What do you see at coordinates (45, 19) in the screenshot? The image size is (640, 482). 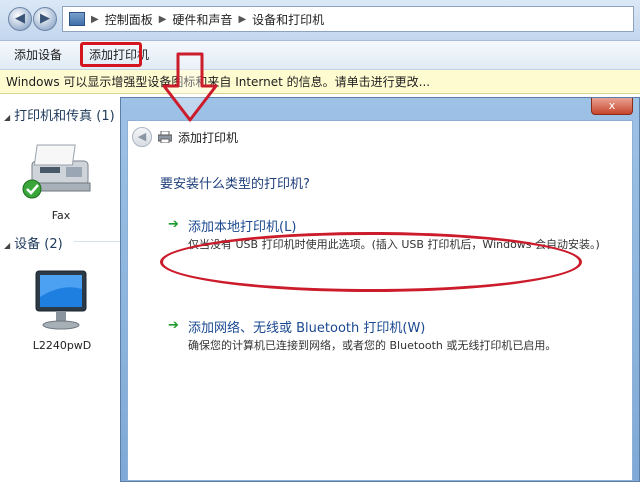 I see `forward-button: ▶` at bounding box center [45, 19].